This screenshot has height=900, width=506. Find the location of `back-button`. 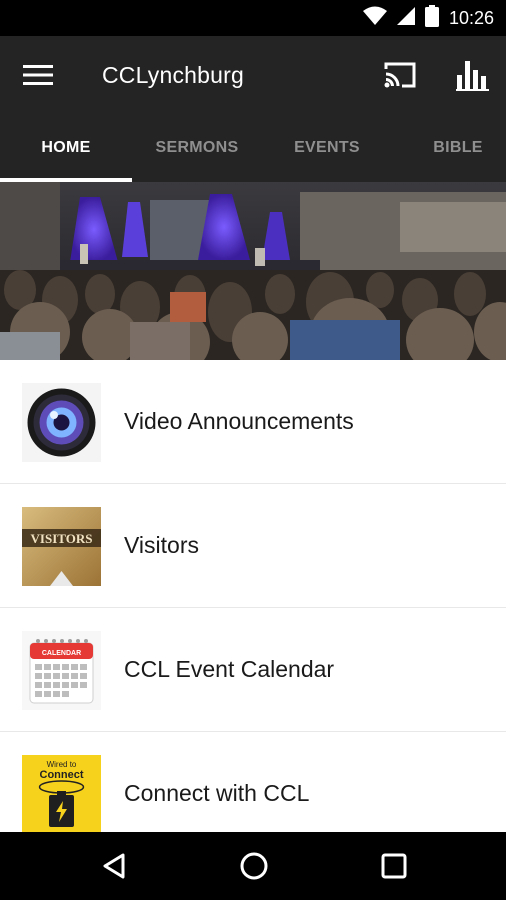

back-button is located at coordinates (114, 866).